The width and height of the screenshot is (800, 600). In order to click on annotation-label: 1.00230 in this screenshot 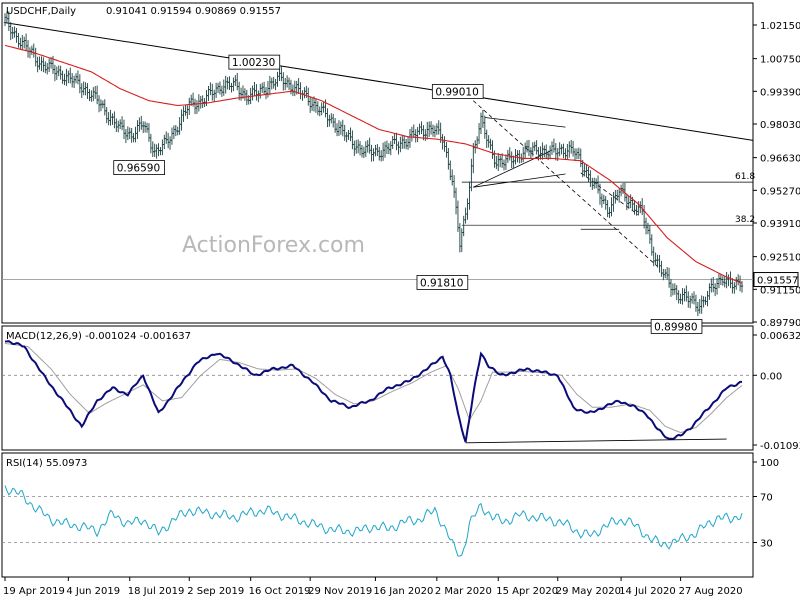, I will do `click(253, 63)`.